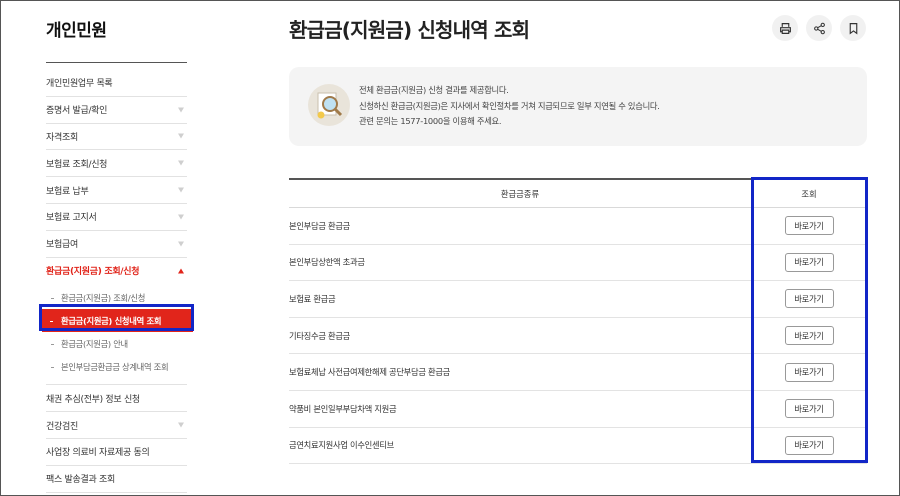 The width and height of the screenshot is (900, 496). I want to click on sidebar-subitem-offset-history: 본인부담금환급금 상계내역 조회, so click(116, 366).